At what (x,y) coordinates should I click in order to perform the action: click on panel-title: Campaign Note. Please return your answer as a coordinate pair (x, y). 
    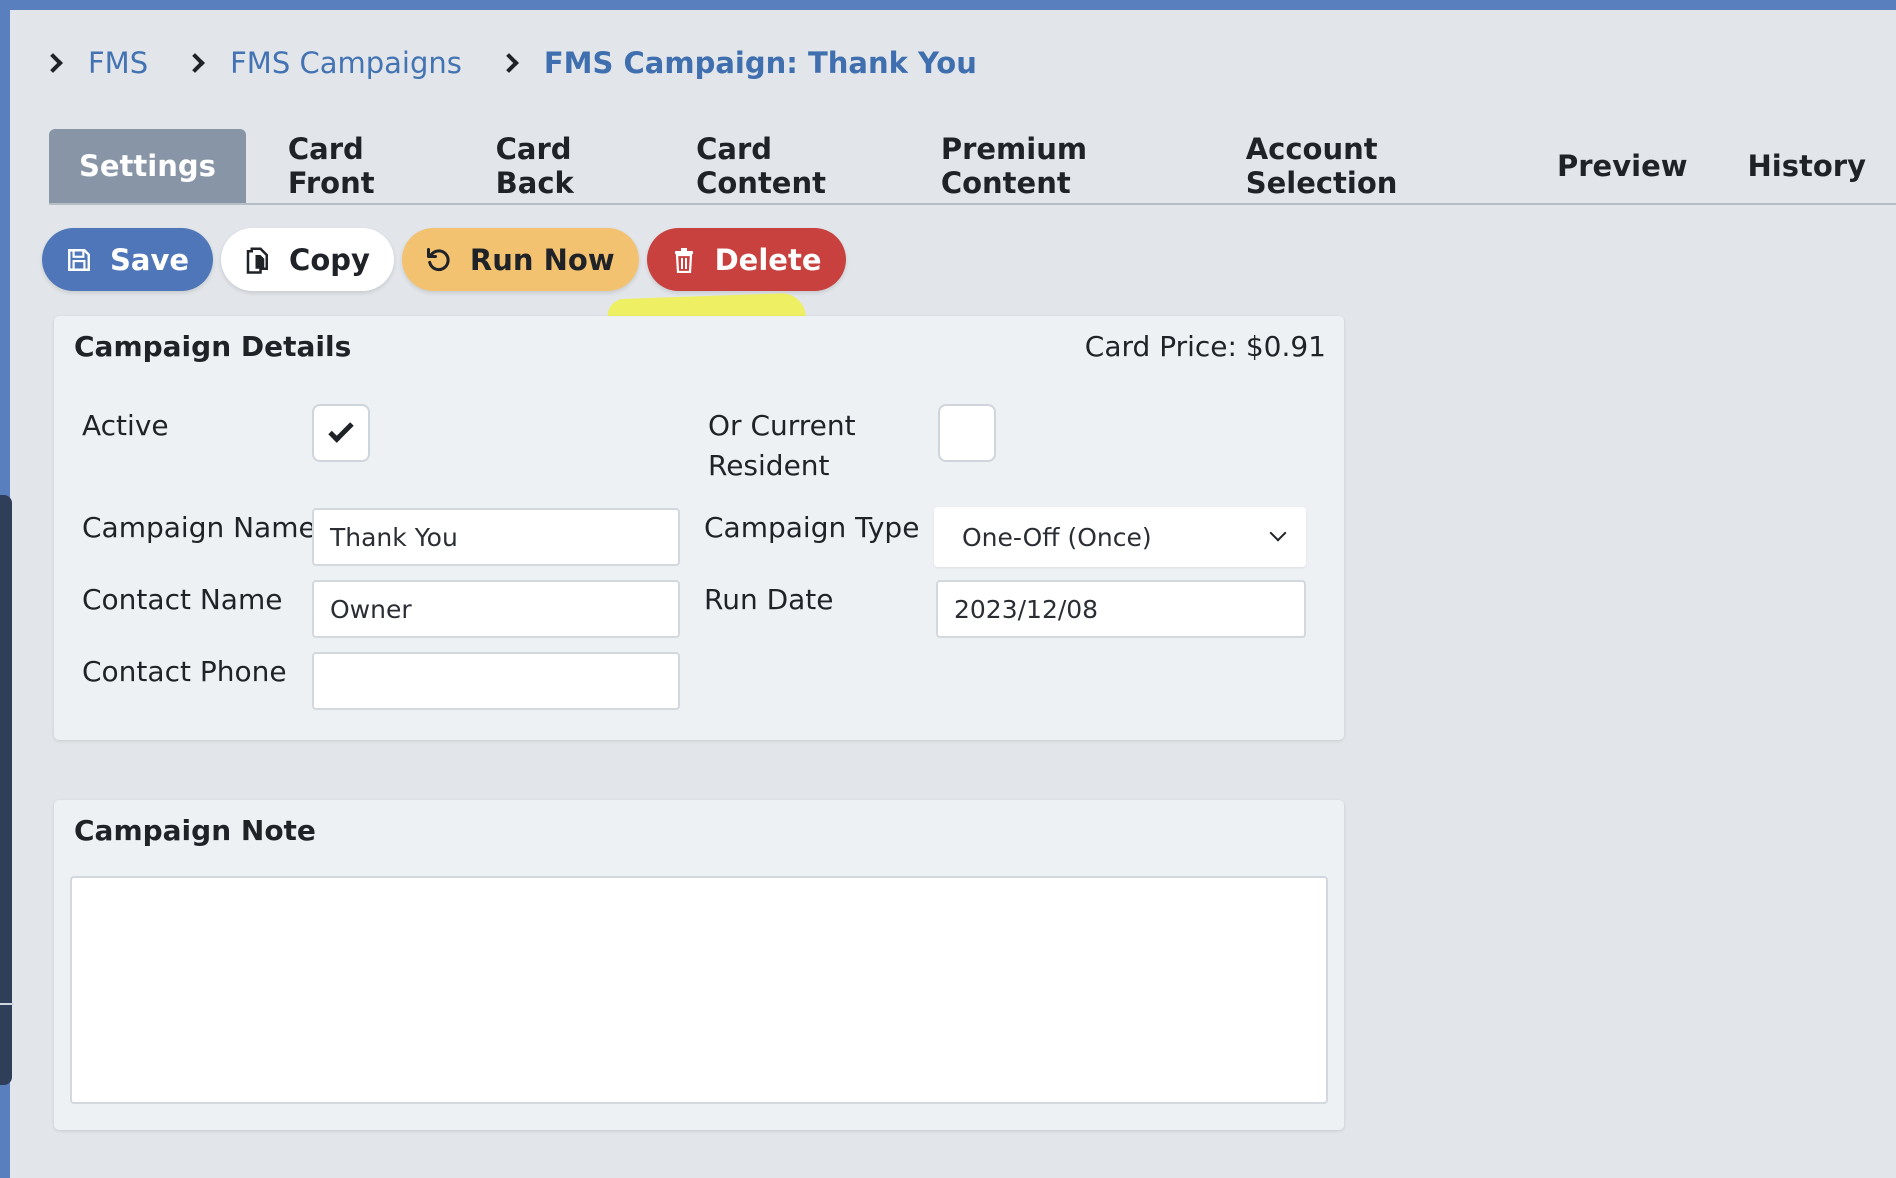
    Looking at the image, I should click on (195, 830).